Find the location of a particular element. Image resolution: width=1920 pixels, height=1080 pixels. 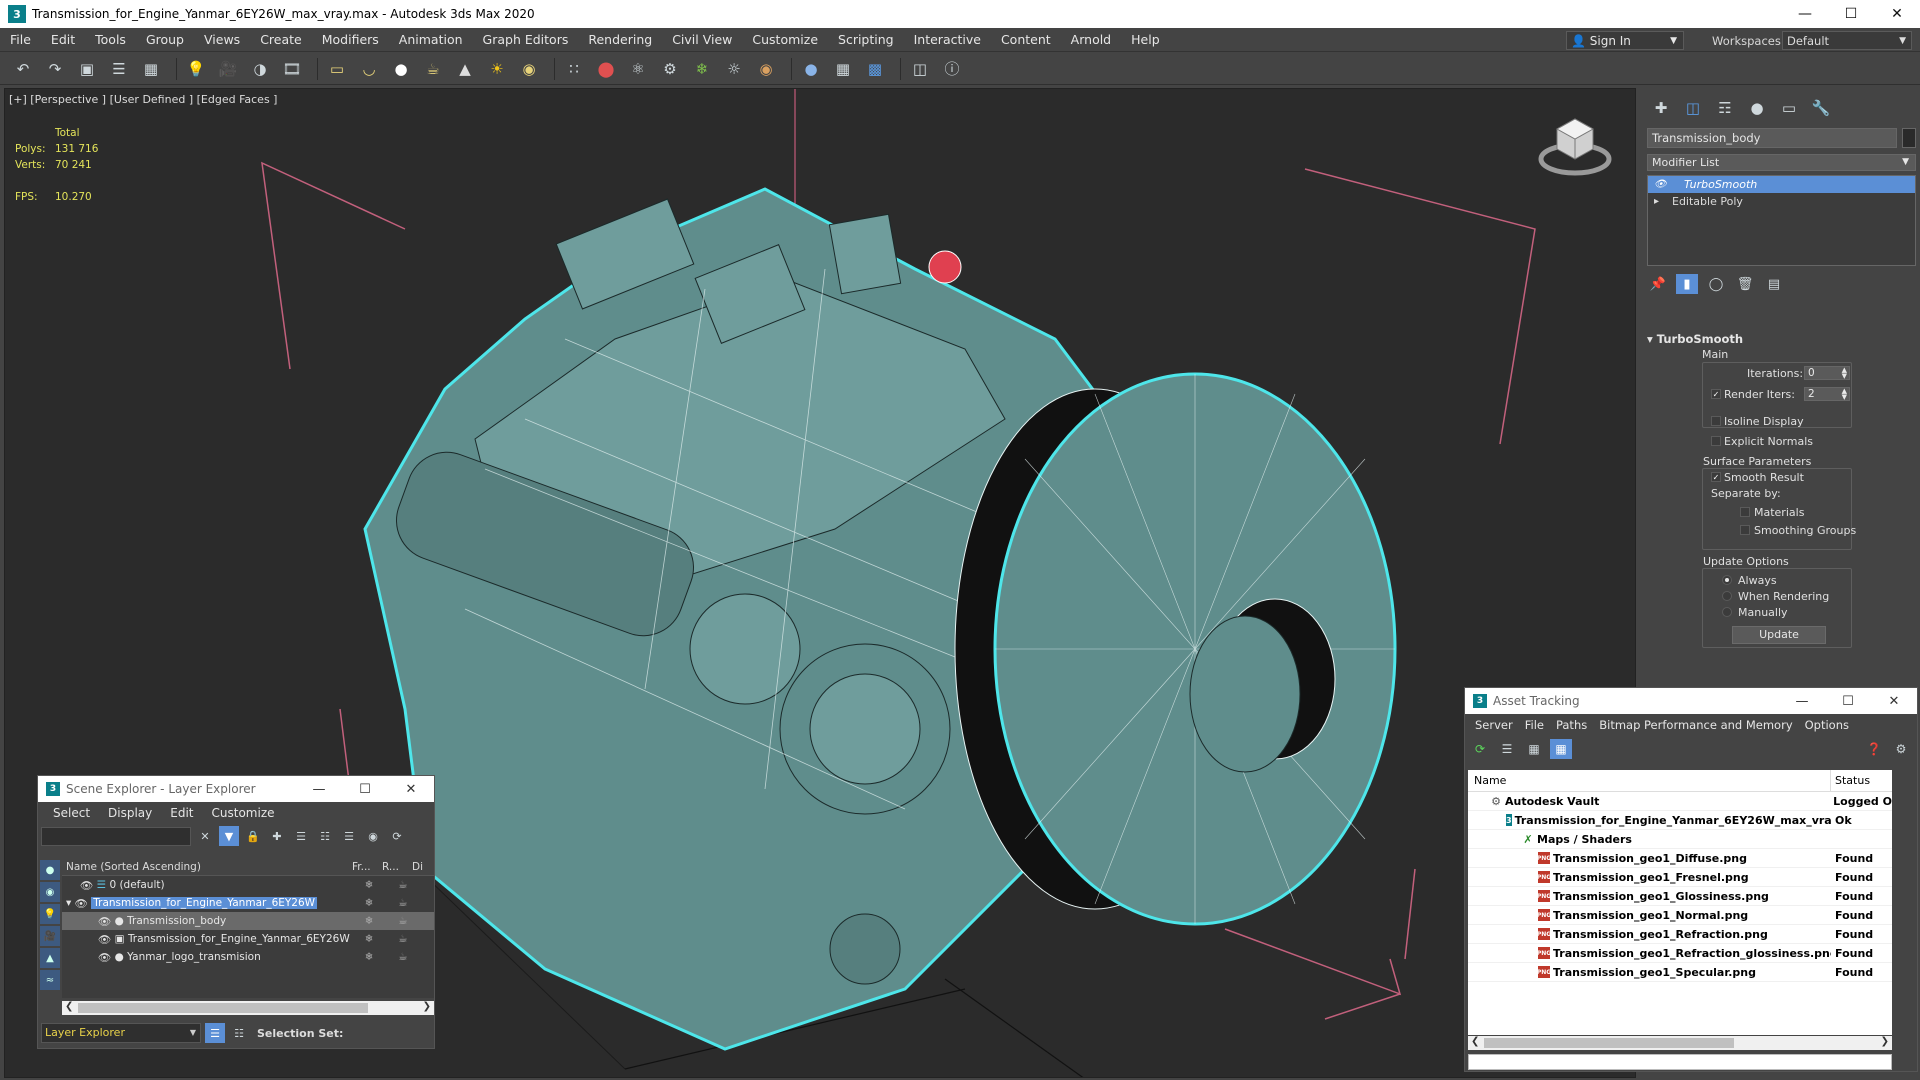

when-rendering-radio is located at coordinates (1727, 596).